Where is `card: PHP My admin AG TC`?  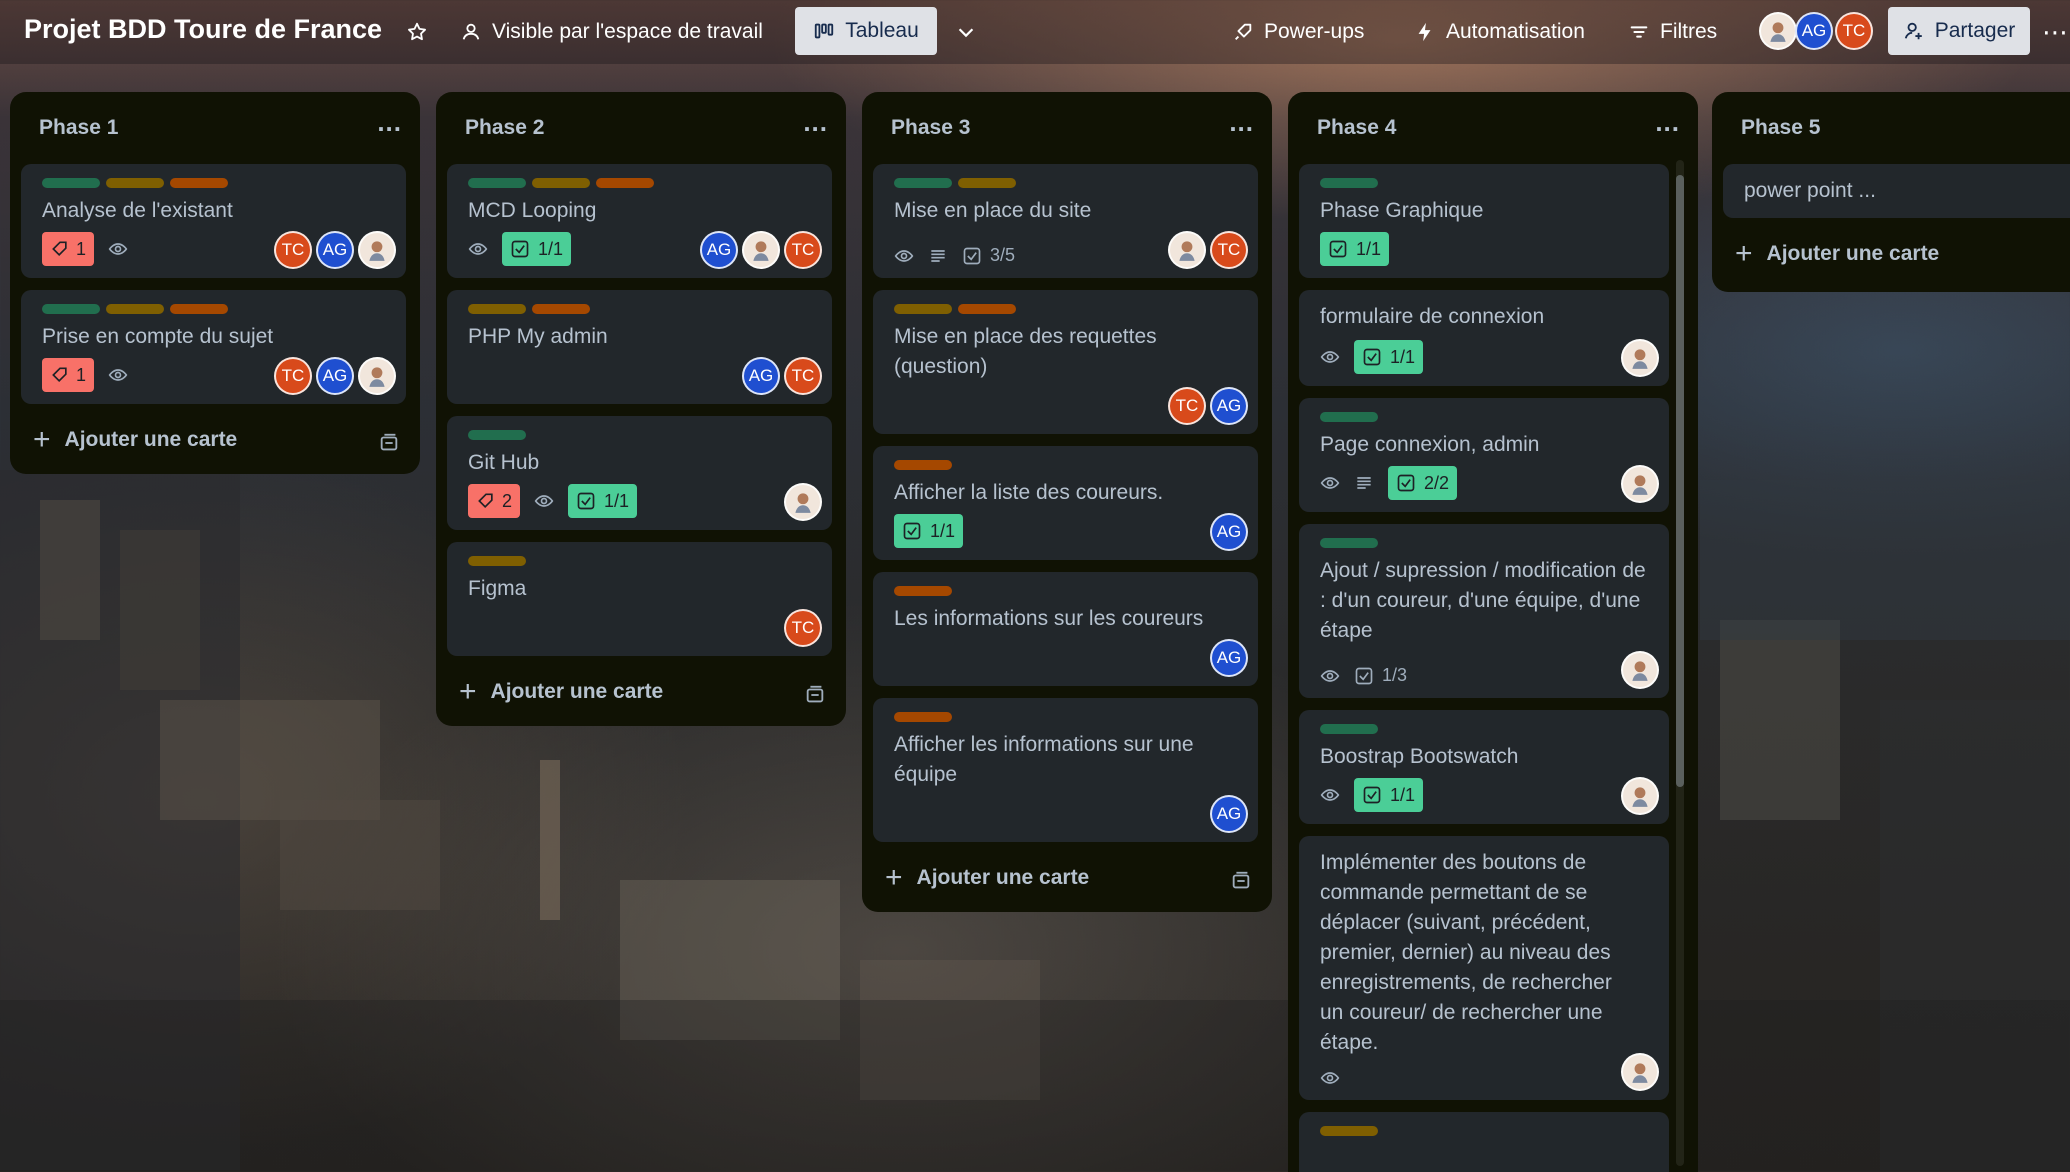 card: PHP My admin AG TC is located at coordinates (639, 347).